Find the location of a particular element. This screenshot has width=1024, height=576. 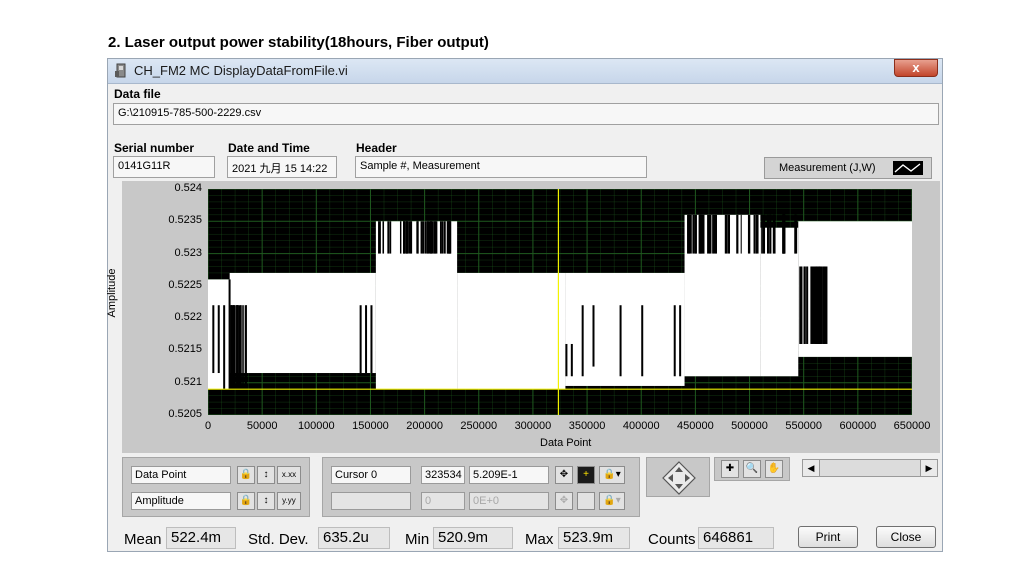

y-tick-label: 0.523 is located at coordinates (188, 252).